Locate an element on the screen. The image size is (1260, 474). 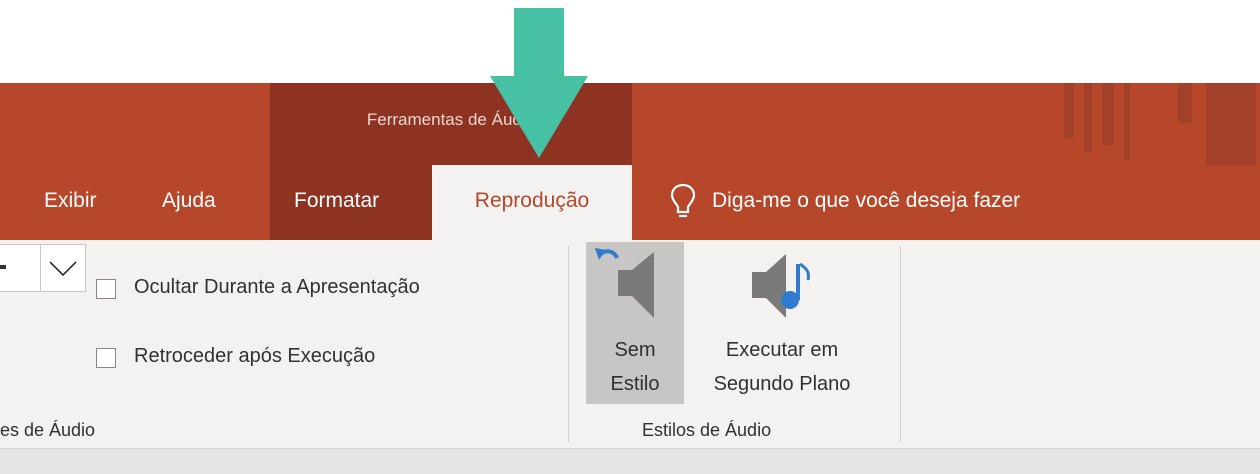
chevron-down-icon is located at coordinates (63, 269).